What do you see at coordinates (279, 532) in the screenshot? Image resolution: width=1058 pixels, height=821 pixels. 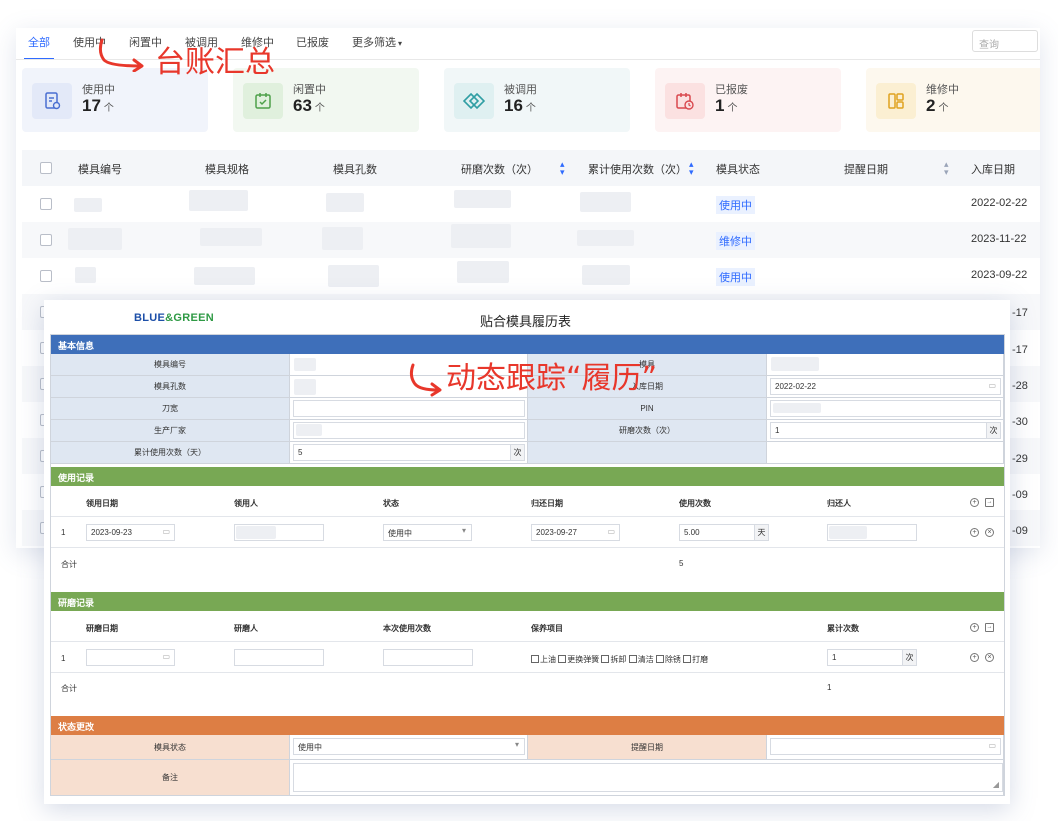 I see `borrower-input` at bounding box center [279, 532].